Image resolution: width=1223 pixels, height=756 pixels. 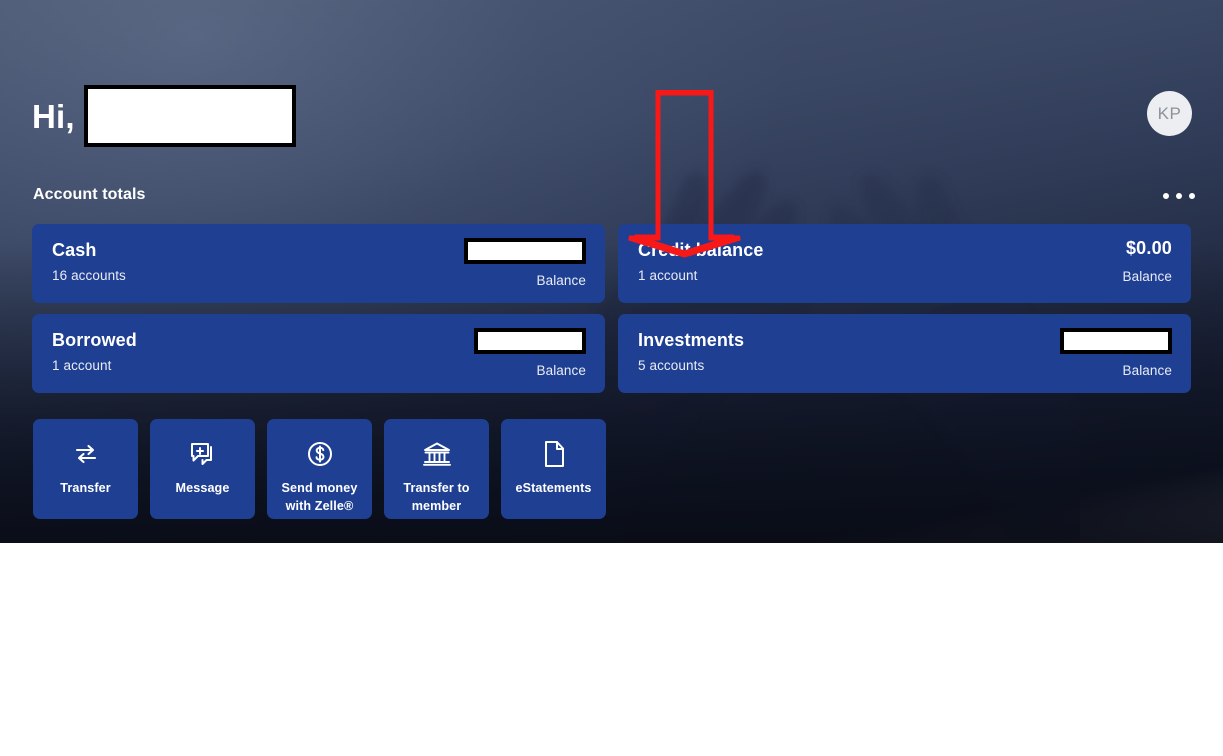 I want to click on quick-action-label: Transfer to member, so click(x=436, y=497).